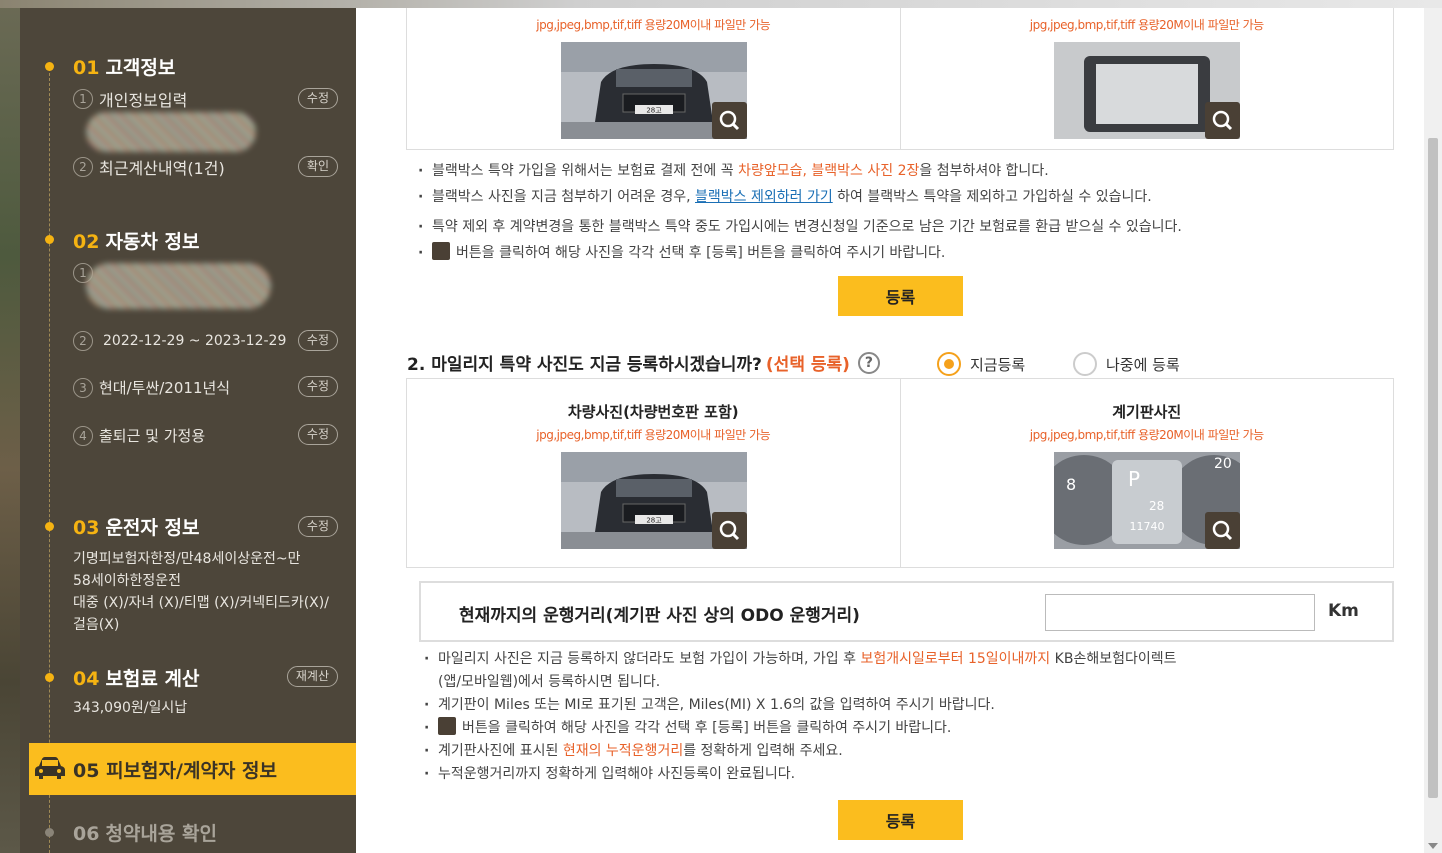 The image size is (1442, 853). I want to click on odometer-input, so click(1180, 612).